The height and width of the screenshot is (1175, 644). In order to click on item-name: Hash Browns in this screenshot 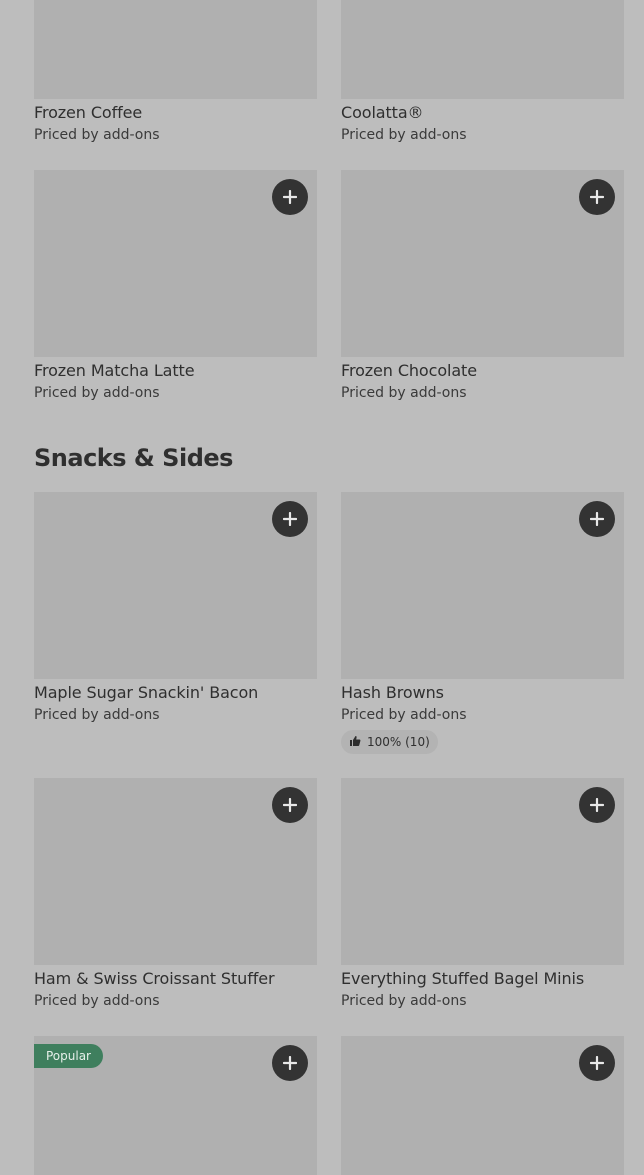, I will do `click(392, 692)`.